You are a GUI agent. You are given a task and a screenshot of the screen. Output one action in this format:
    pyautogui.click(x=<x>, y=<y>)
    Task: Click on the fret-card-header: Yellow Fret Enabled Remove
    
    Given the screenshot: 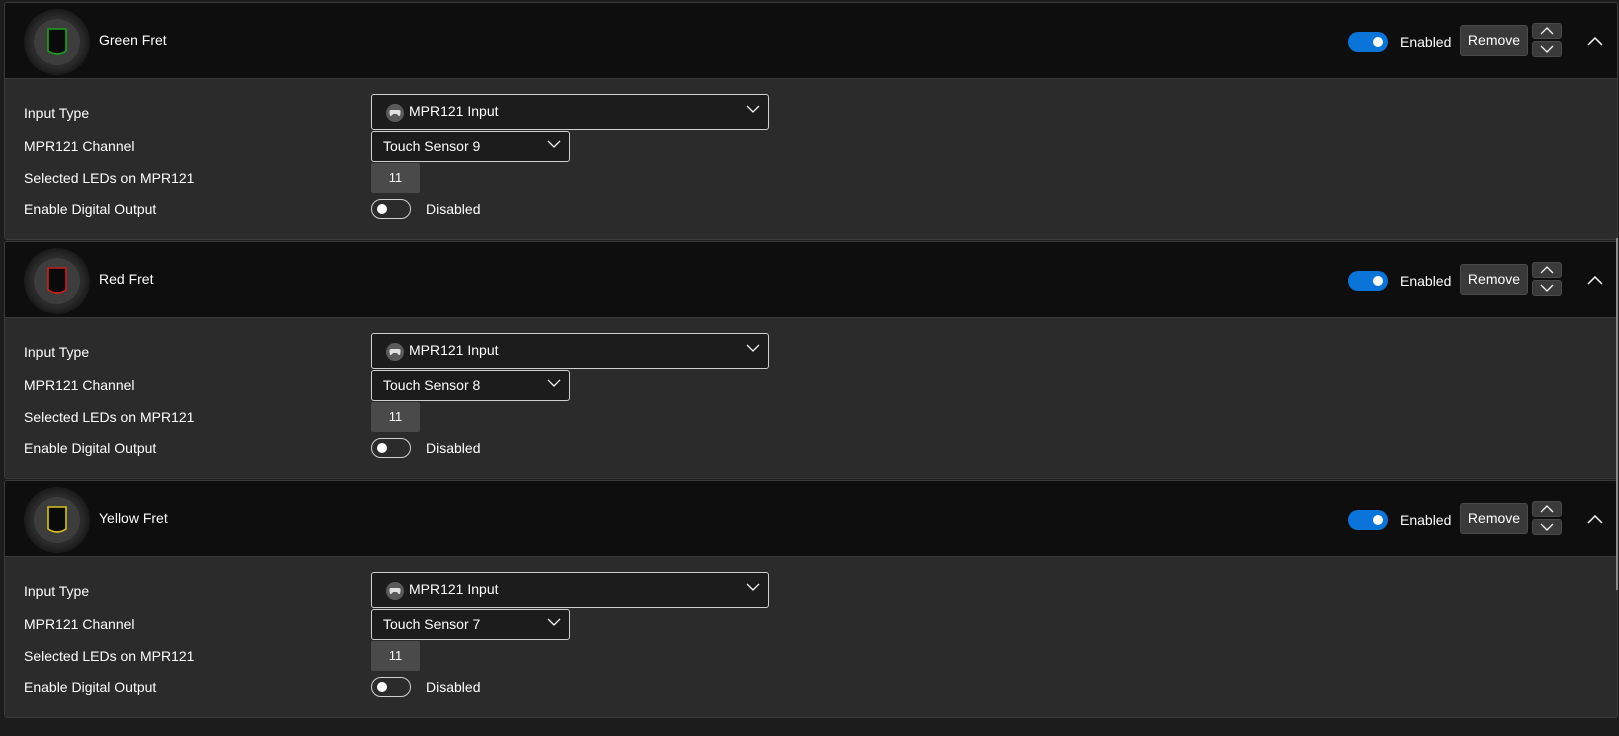 What is the action you would take?
    pyautogui.click(x=811, y=519)
    